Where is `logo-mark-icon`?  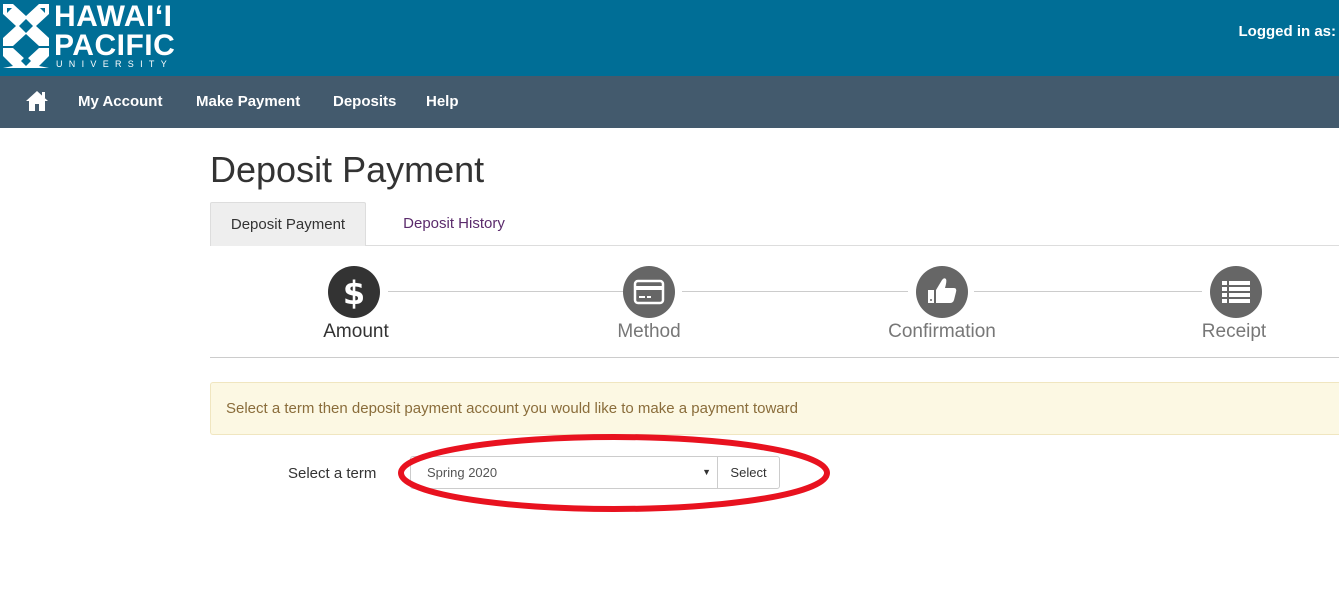
logo-mark-icon is located at coordinates (26, 36).